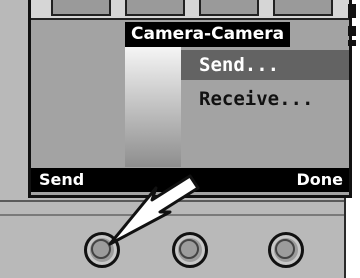 The image size is (360, 278). What do you see at coordinates (61, 180) in the screenshot?
I see `softkey-send: Send` at bounding box center [61, 180].